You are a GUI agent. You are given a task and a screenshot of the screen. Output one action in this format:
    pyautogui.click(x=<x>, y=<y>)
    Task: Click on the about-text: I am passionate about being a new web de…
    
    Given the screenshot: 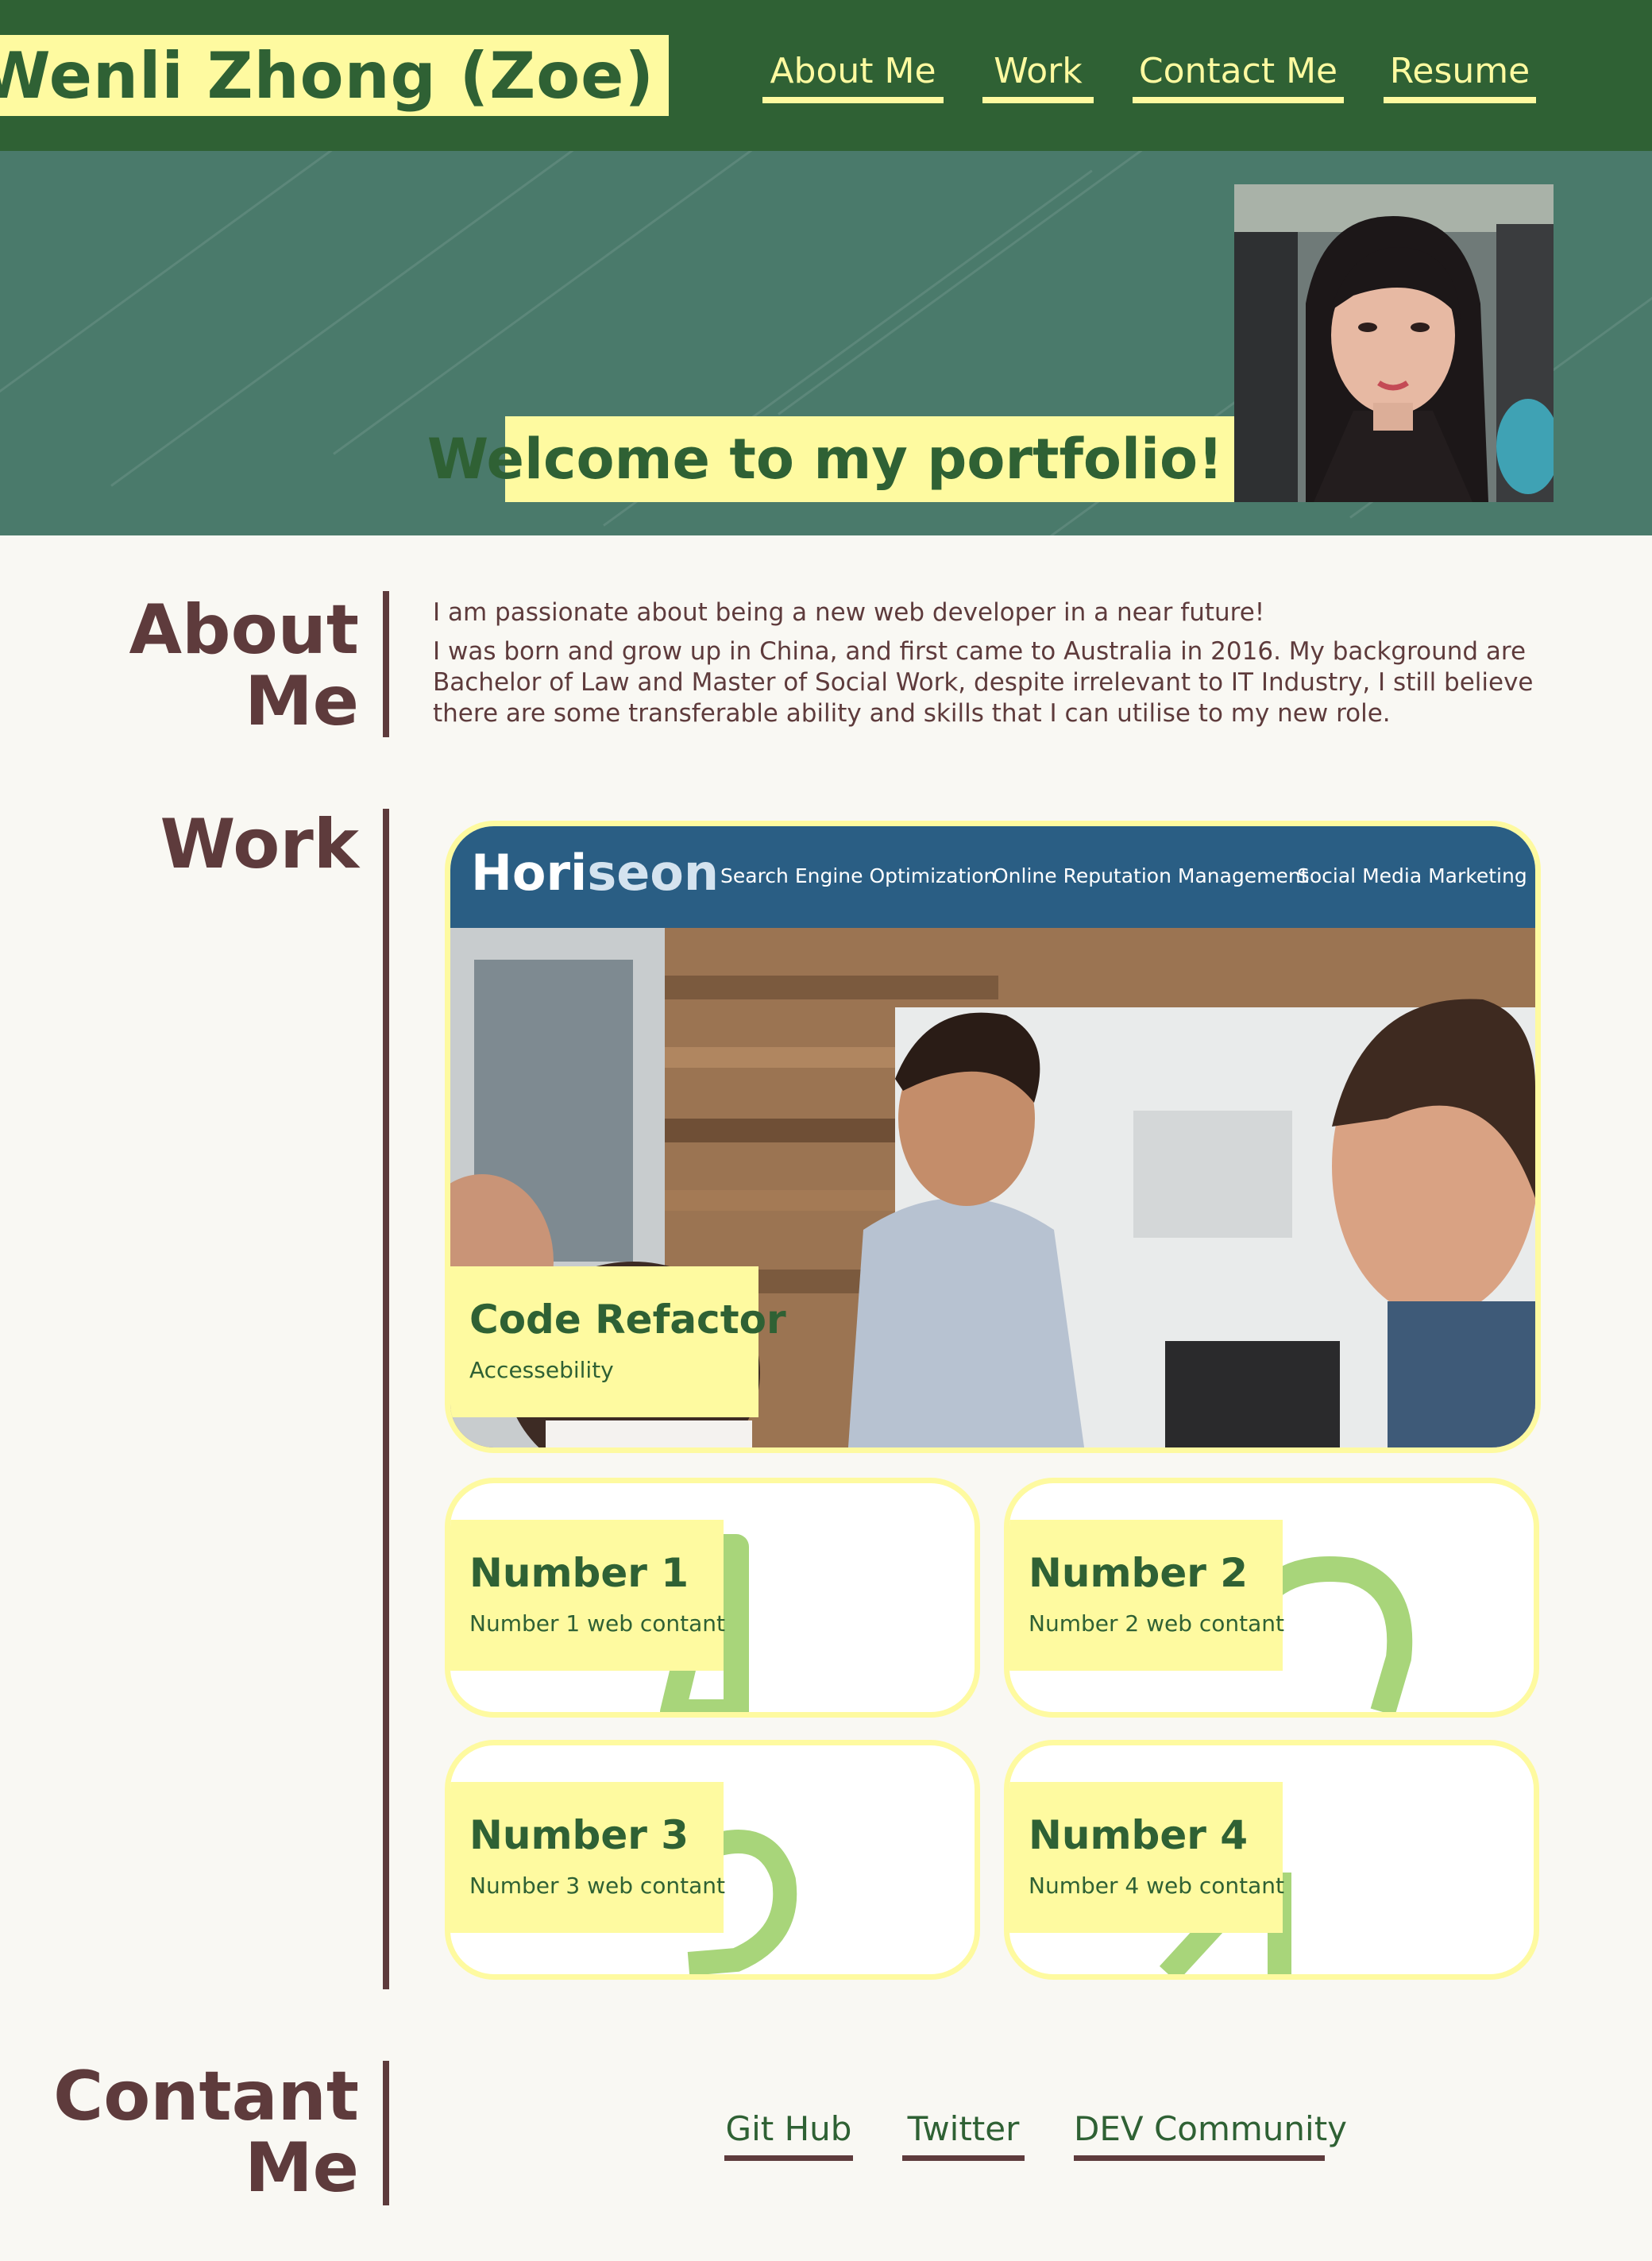 What is the action you would take?
    pyautogui.click(x=997, y=667)
    